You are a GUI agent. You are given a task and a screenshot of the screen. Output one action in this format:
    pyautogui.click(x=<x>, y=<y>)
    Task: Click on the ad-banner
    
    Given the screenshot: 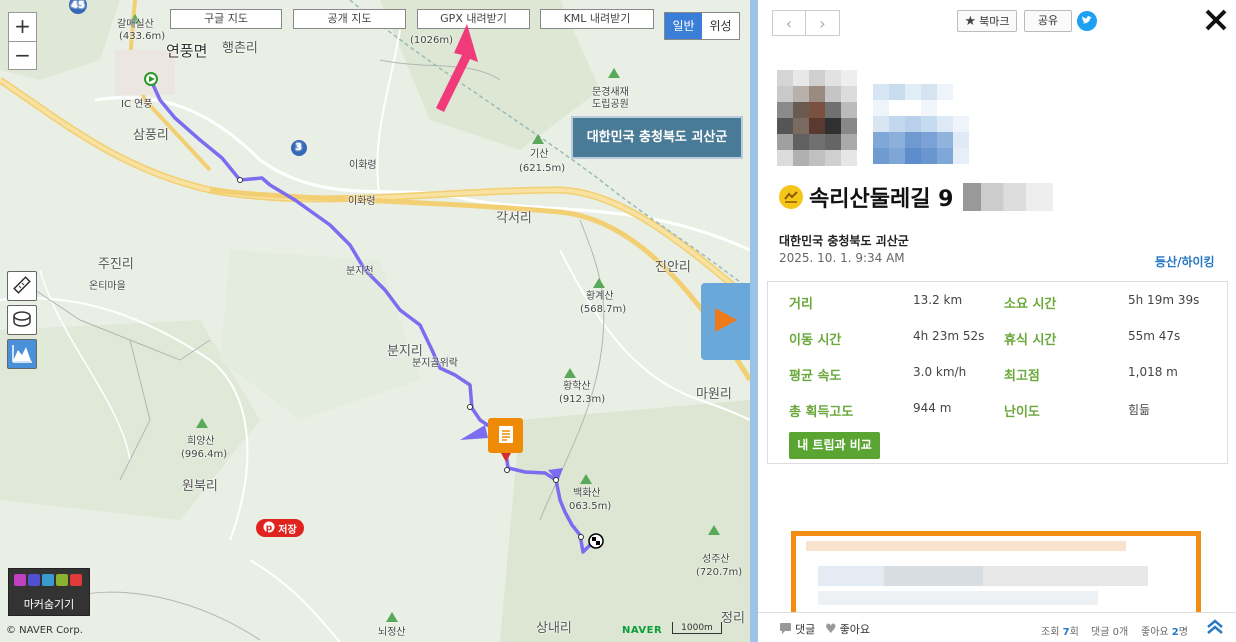 What is the action you would take?
    pyautogui.click(x=996, y=576)
    